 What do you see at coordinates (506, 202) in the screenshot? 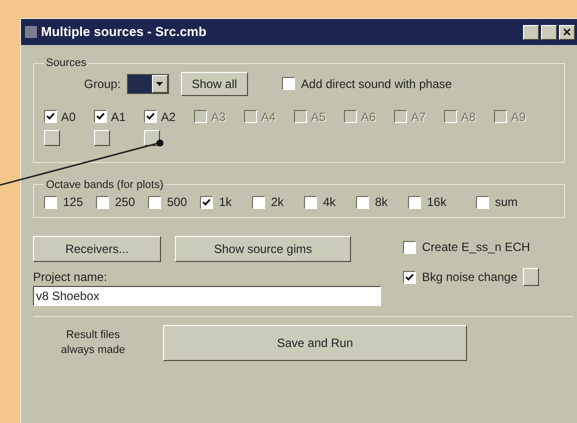
I see `band-label: sum` at bounding box center [506, 202].